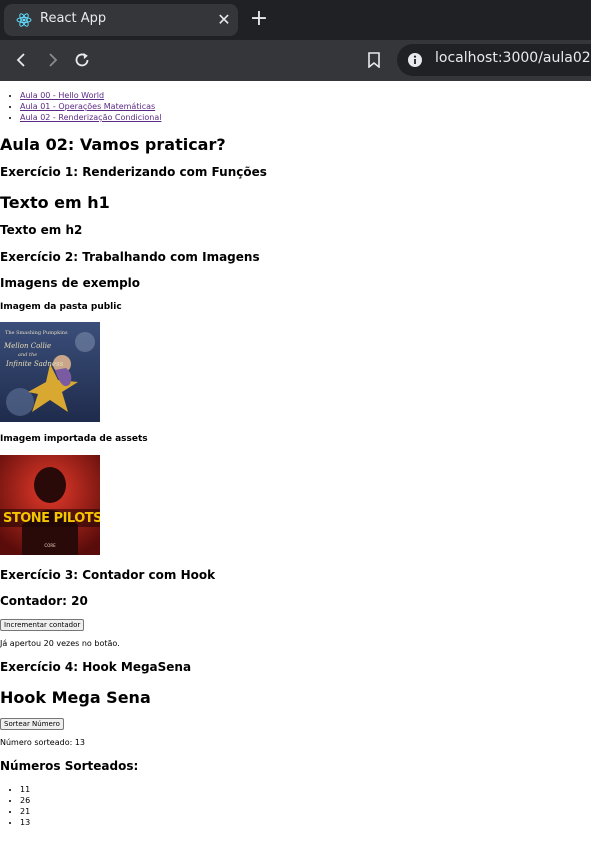 The height and width of the screenshot is (854, 591). Describe the element at coordinates (50, 545) in the screenshot. I see `svg-text: CORE` at that location.